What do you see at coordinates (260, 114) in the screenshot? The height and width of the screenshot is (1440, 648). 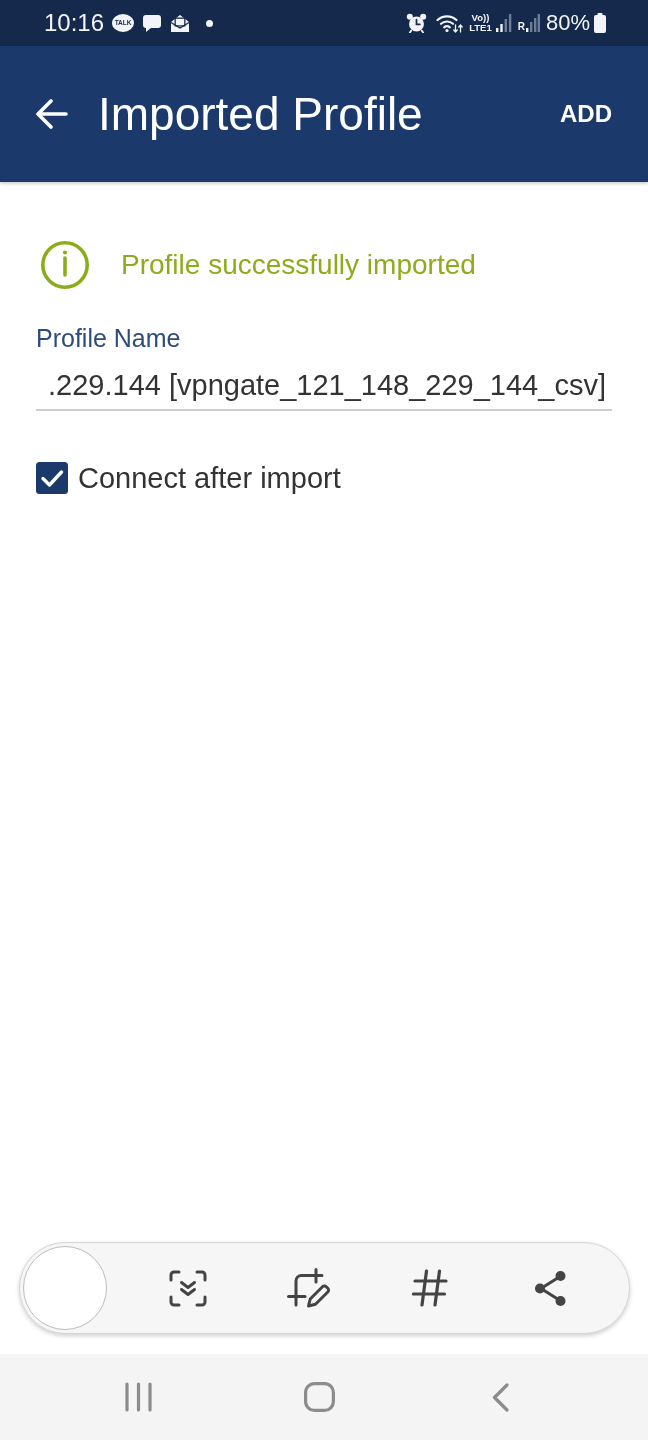 I see `screen-title: Imported Profile` at bounding box center [260, 114].